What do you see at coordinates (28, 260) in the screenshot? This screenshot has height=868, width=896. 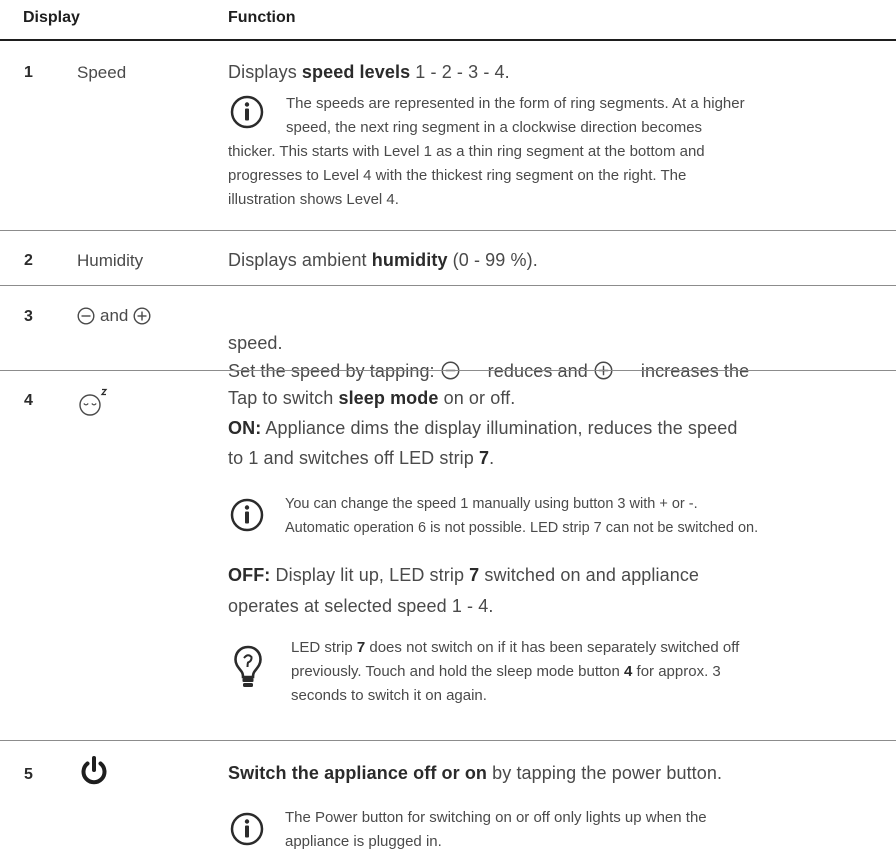 I see `row-number: 2` at bounding box center [28, 260].